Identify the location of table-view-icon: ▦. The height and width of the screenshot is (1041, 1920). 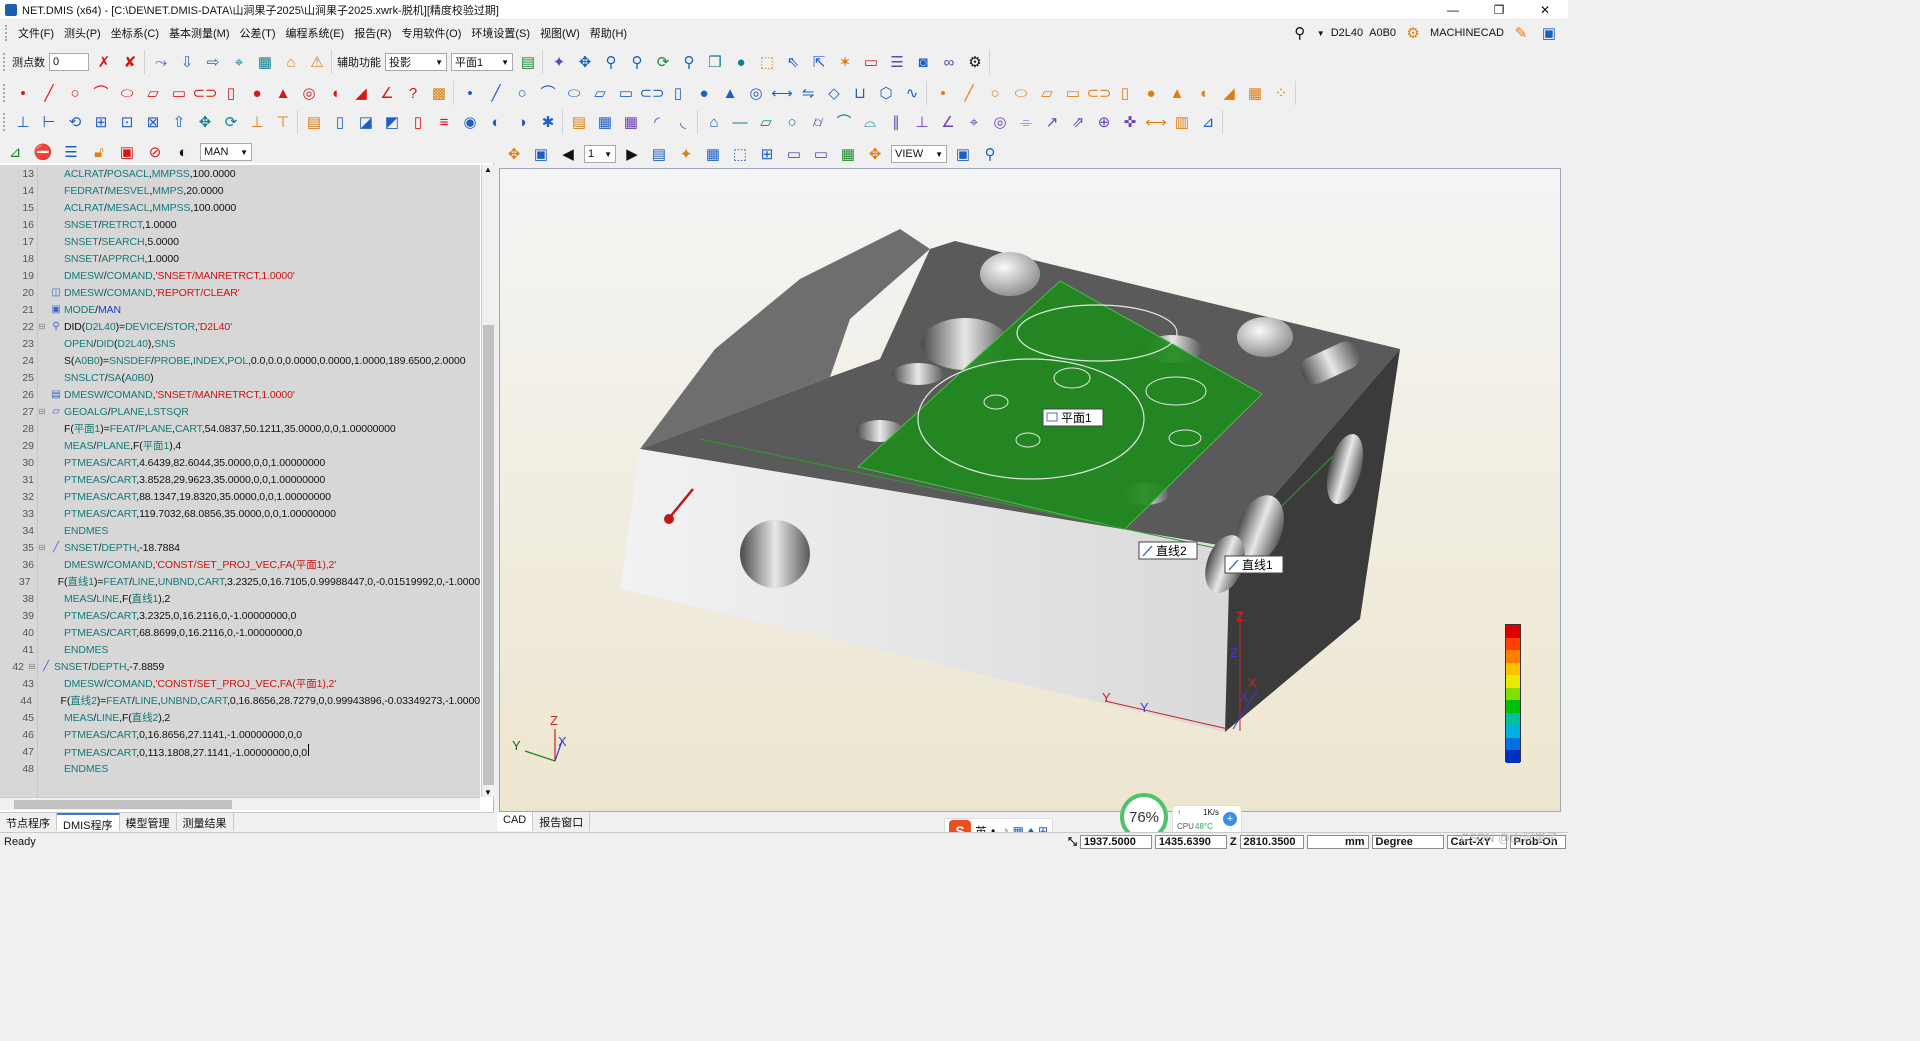
(848, 154).